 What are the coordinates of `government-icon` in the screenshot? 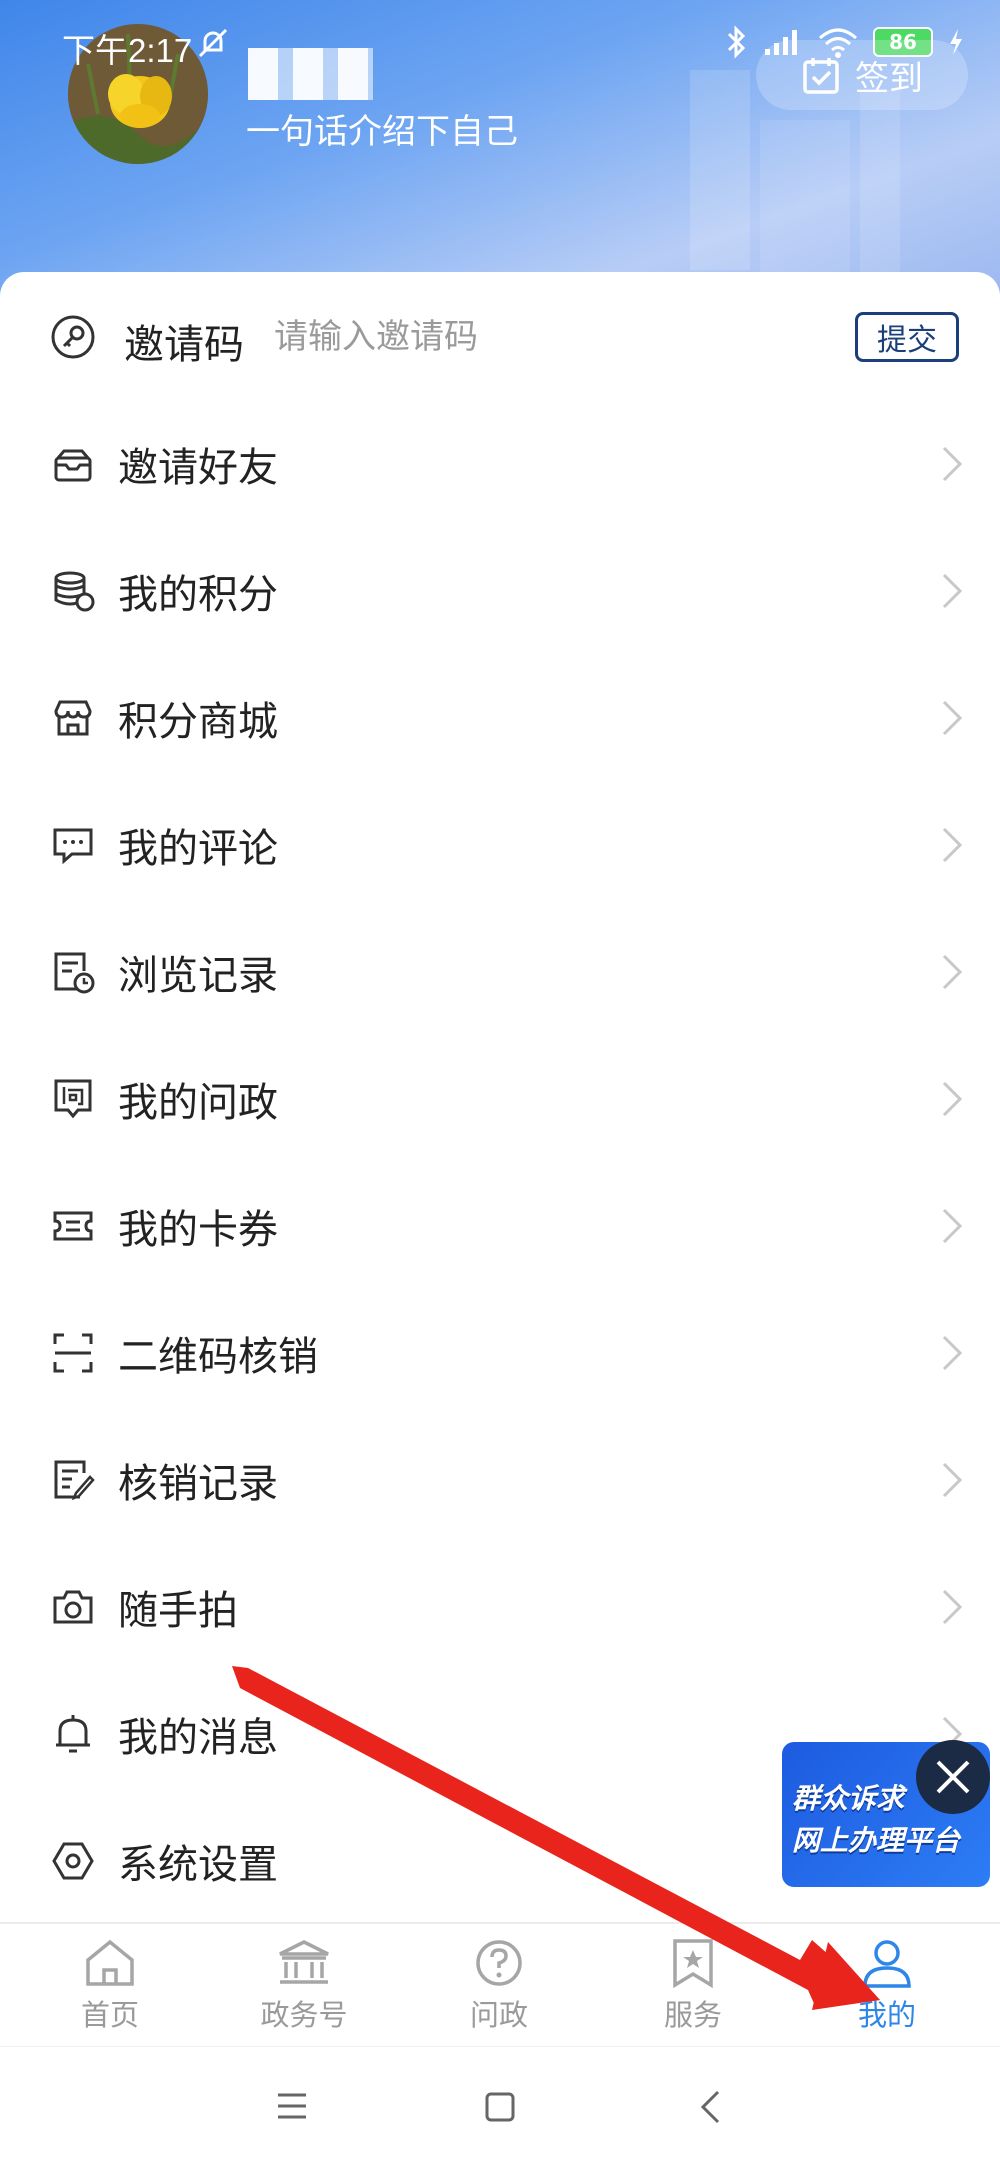 It's located at (304, 1962).